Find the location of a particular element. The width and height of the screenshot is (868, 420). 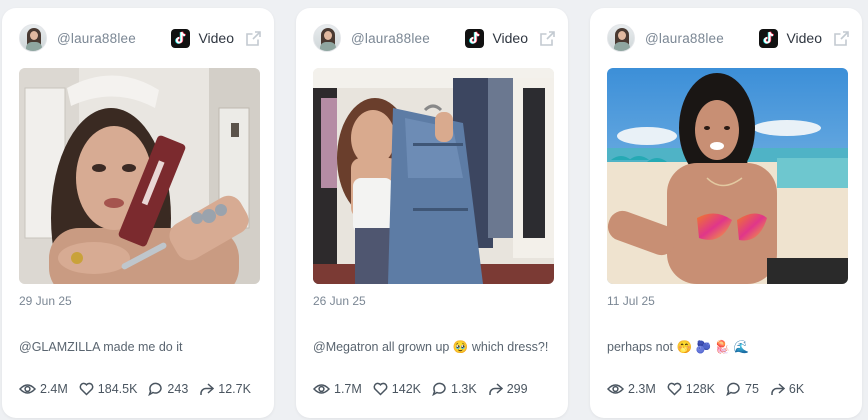

likes-count: 128K is located at coordinates (700, 389).